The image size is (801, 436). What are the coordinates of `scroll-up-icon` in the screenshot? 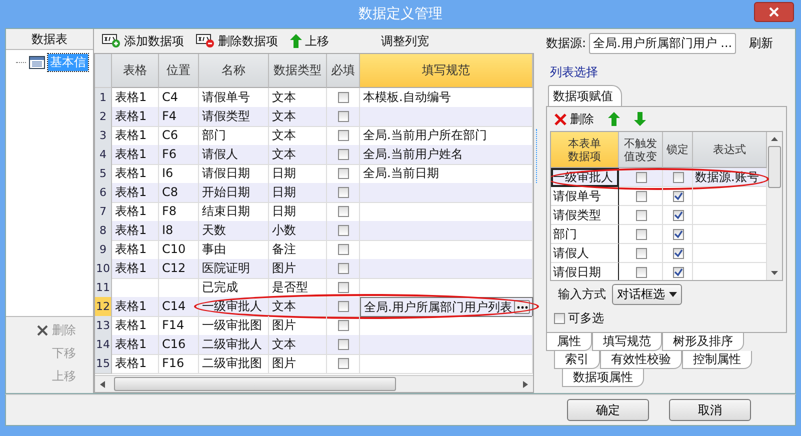 It's located at (774, 139).